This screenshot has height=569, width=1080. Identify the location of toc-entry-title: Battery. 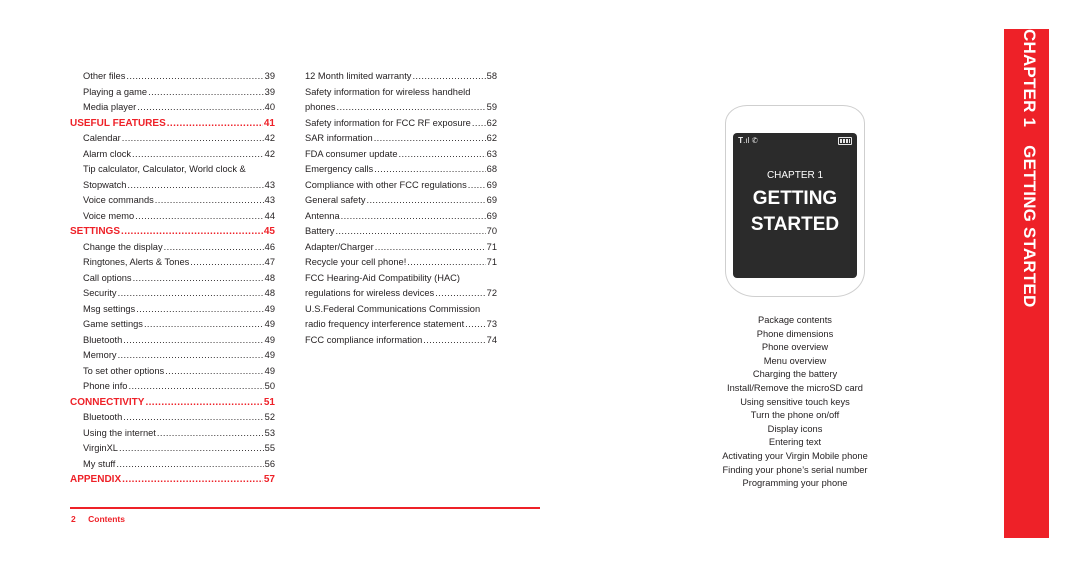
(320, 231).